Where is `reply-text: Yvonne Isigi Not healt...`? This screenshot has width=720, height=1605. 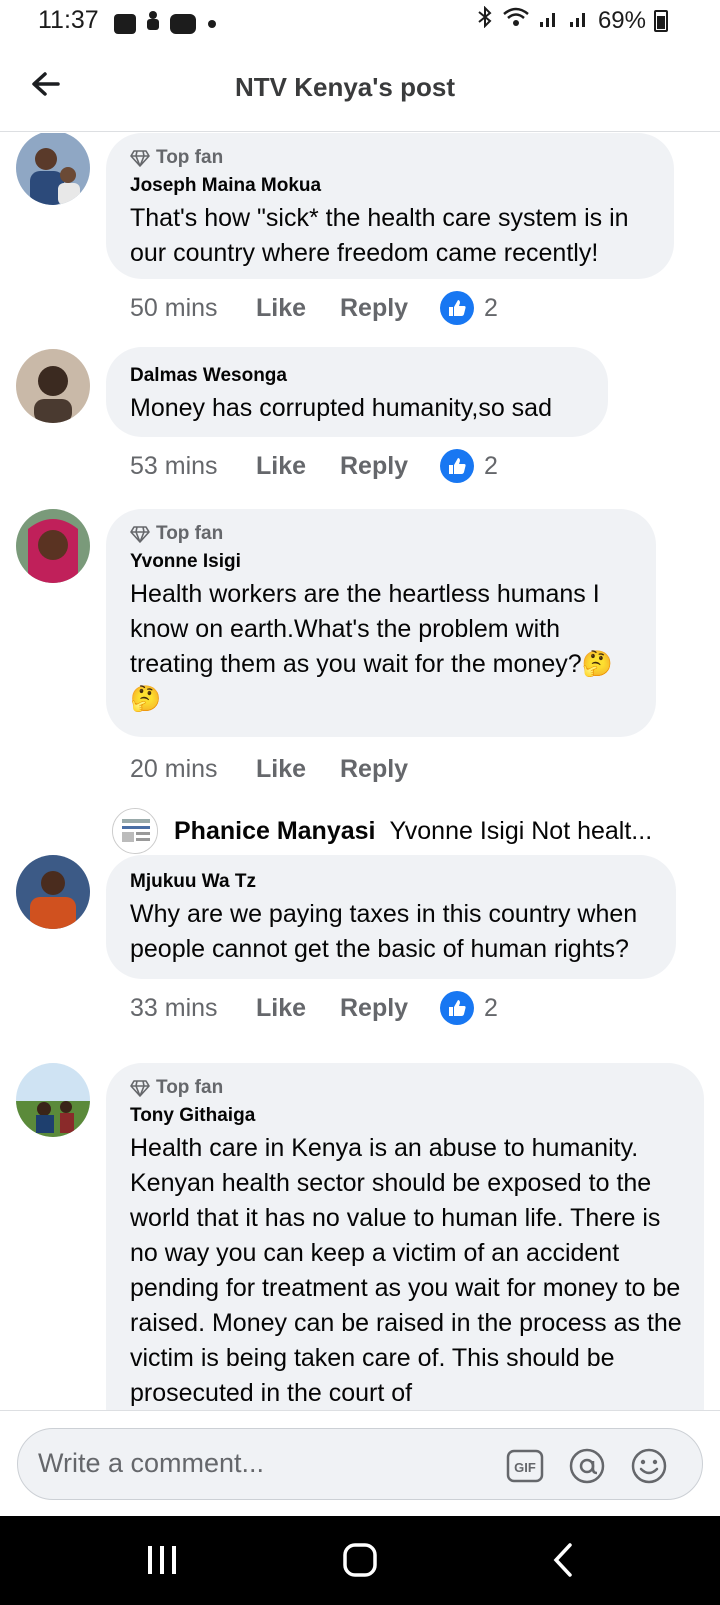
reply-text: Yvonne Isigi Not healt... is located at coordinates (521, 830).